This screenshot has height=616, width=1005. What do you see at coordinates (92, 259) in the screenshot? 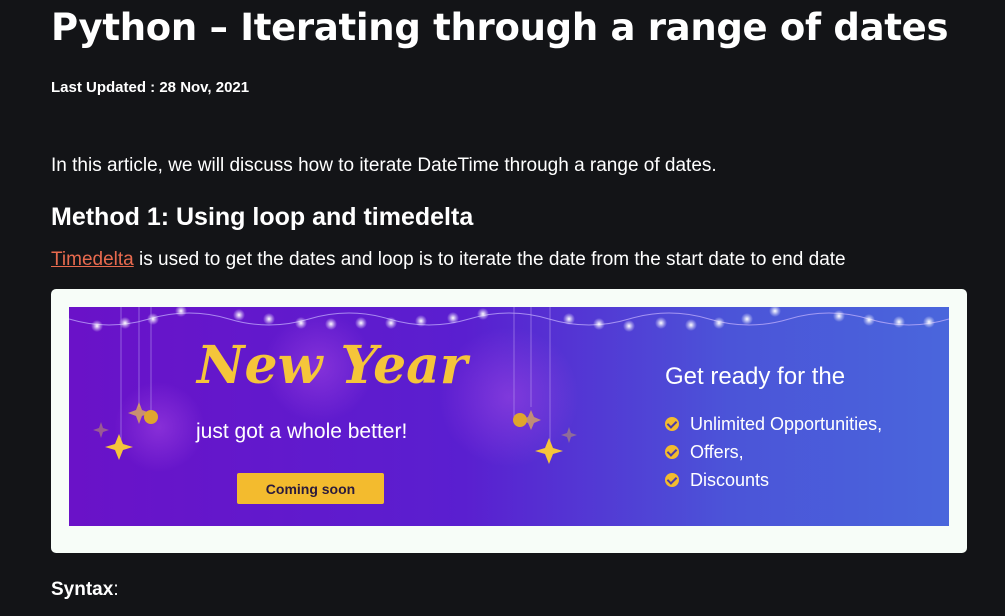
I see `timedelta-link: Timedelta` at bounding box center [92, 259].